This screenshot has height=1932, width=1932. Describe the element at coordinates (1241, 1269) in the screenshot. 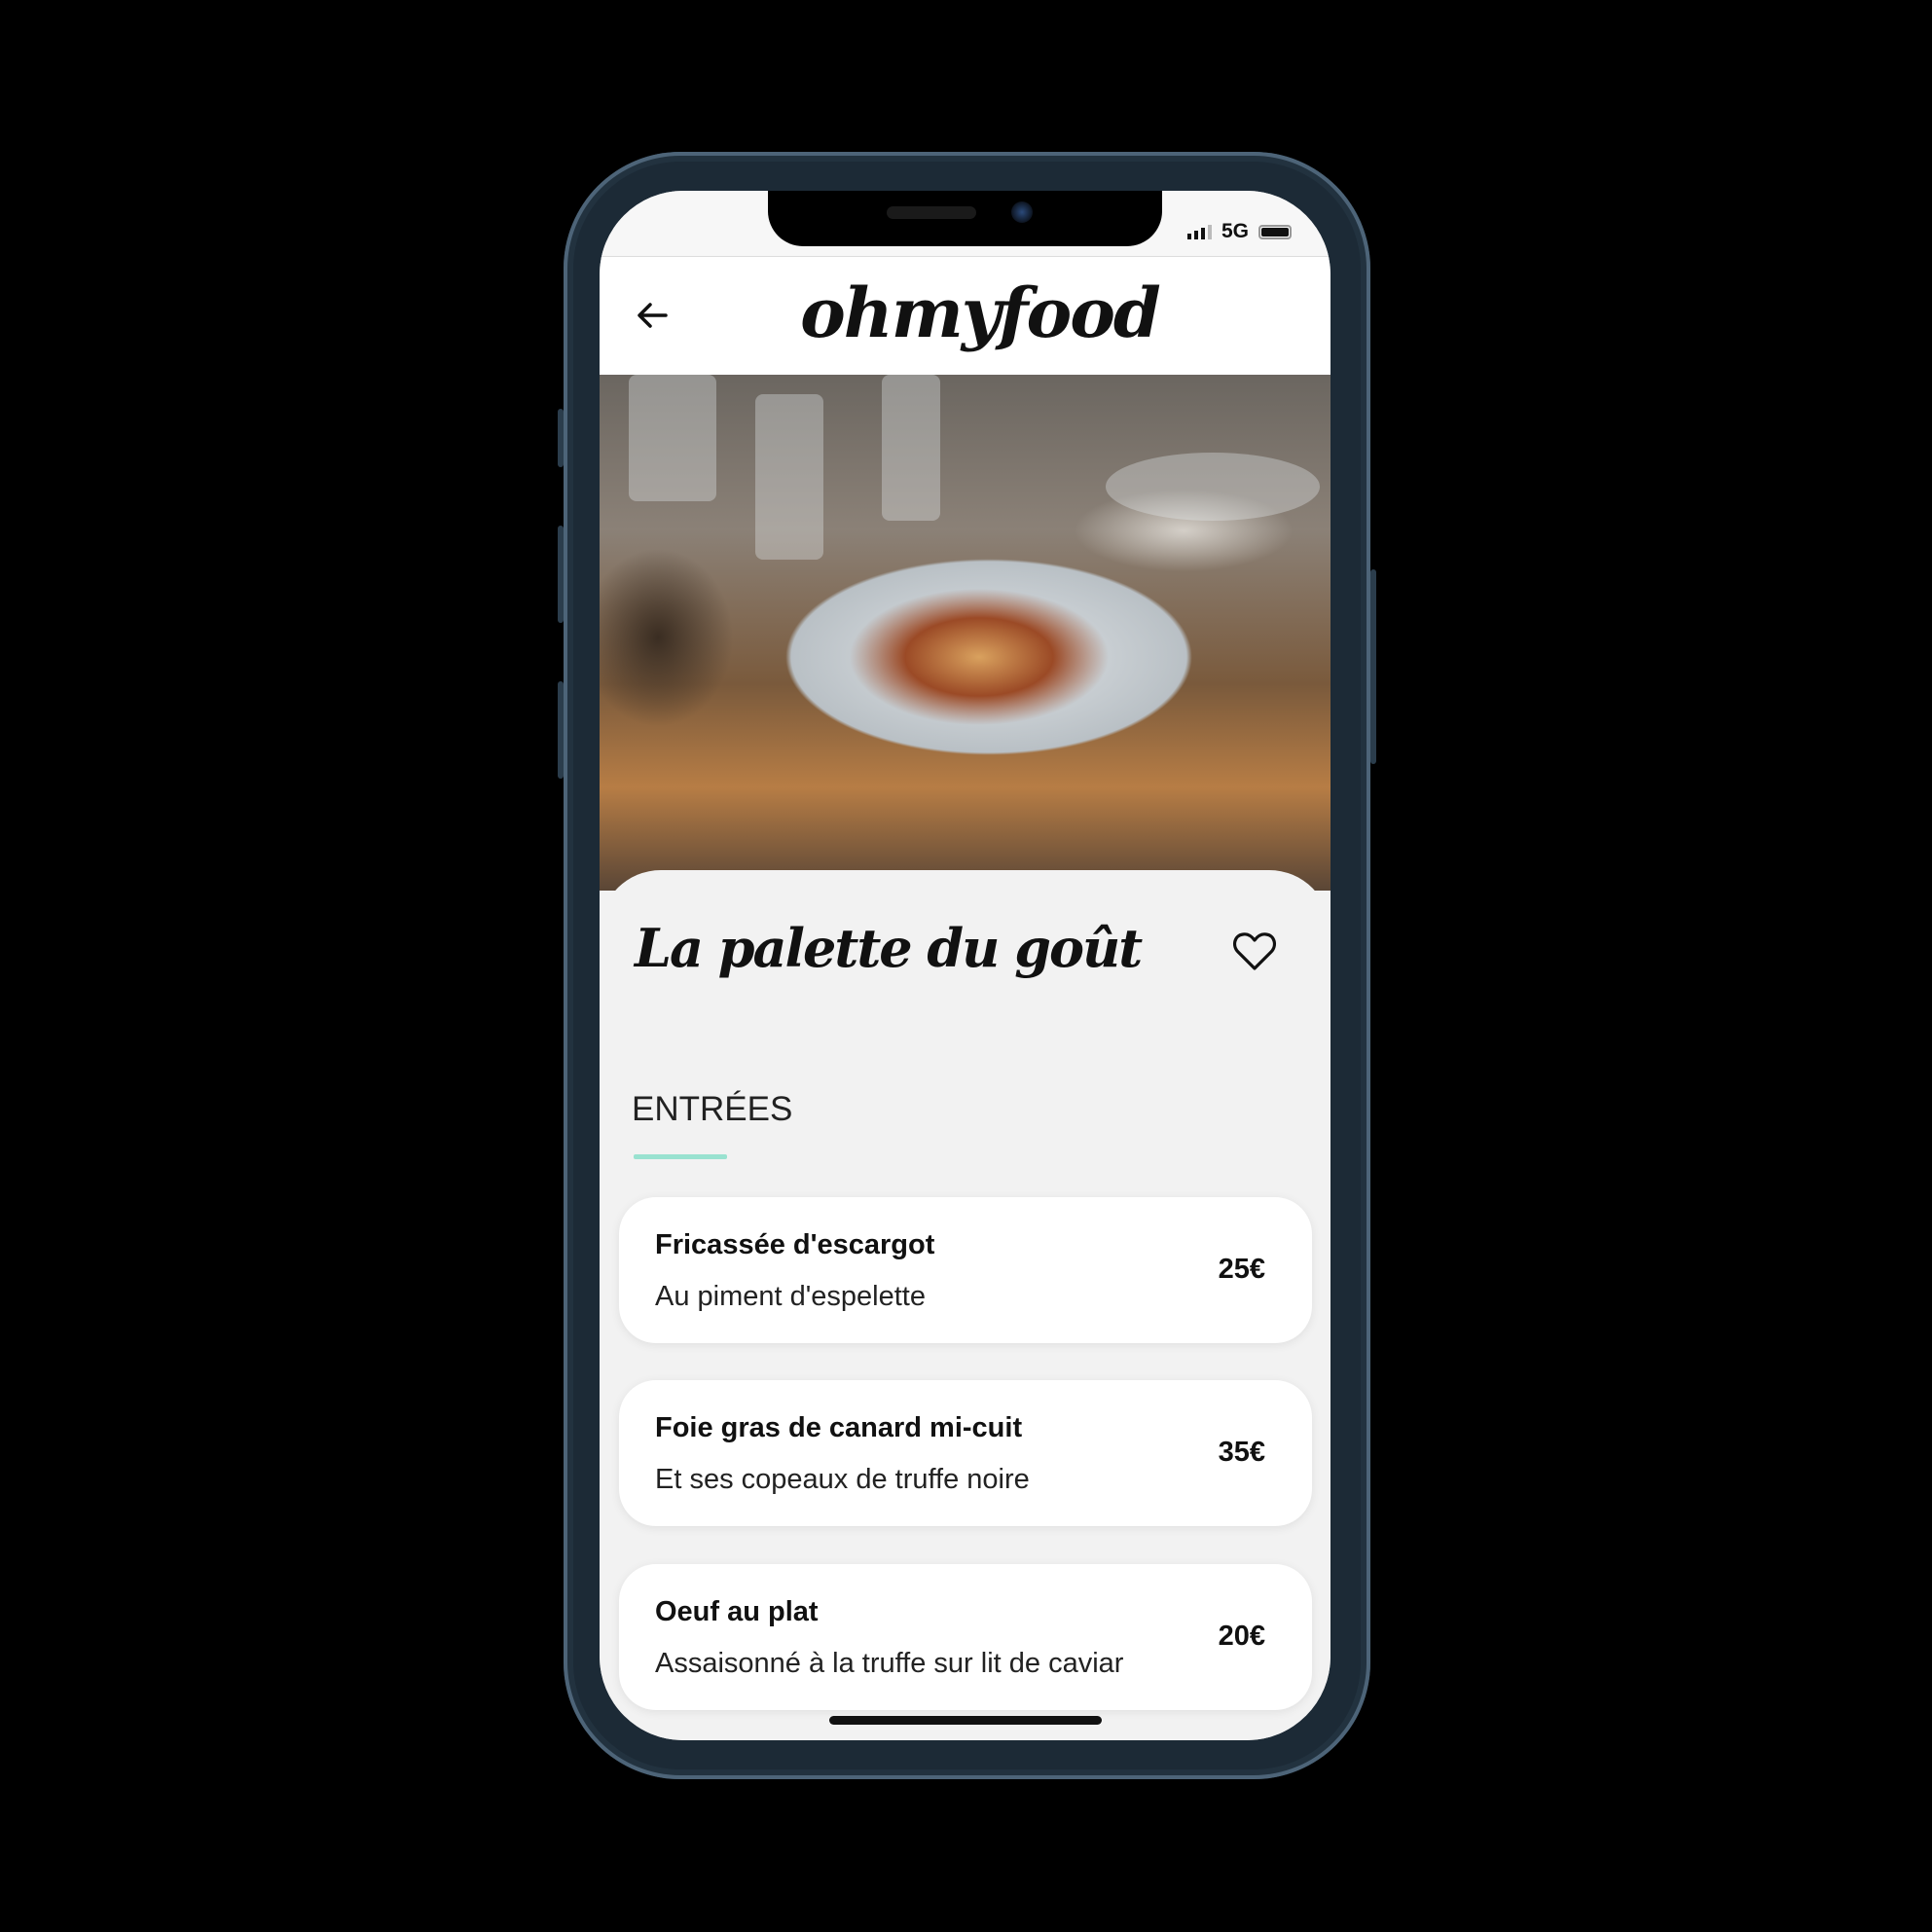

I see `dish-price: 25€` at that location.